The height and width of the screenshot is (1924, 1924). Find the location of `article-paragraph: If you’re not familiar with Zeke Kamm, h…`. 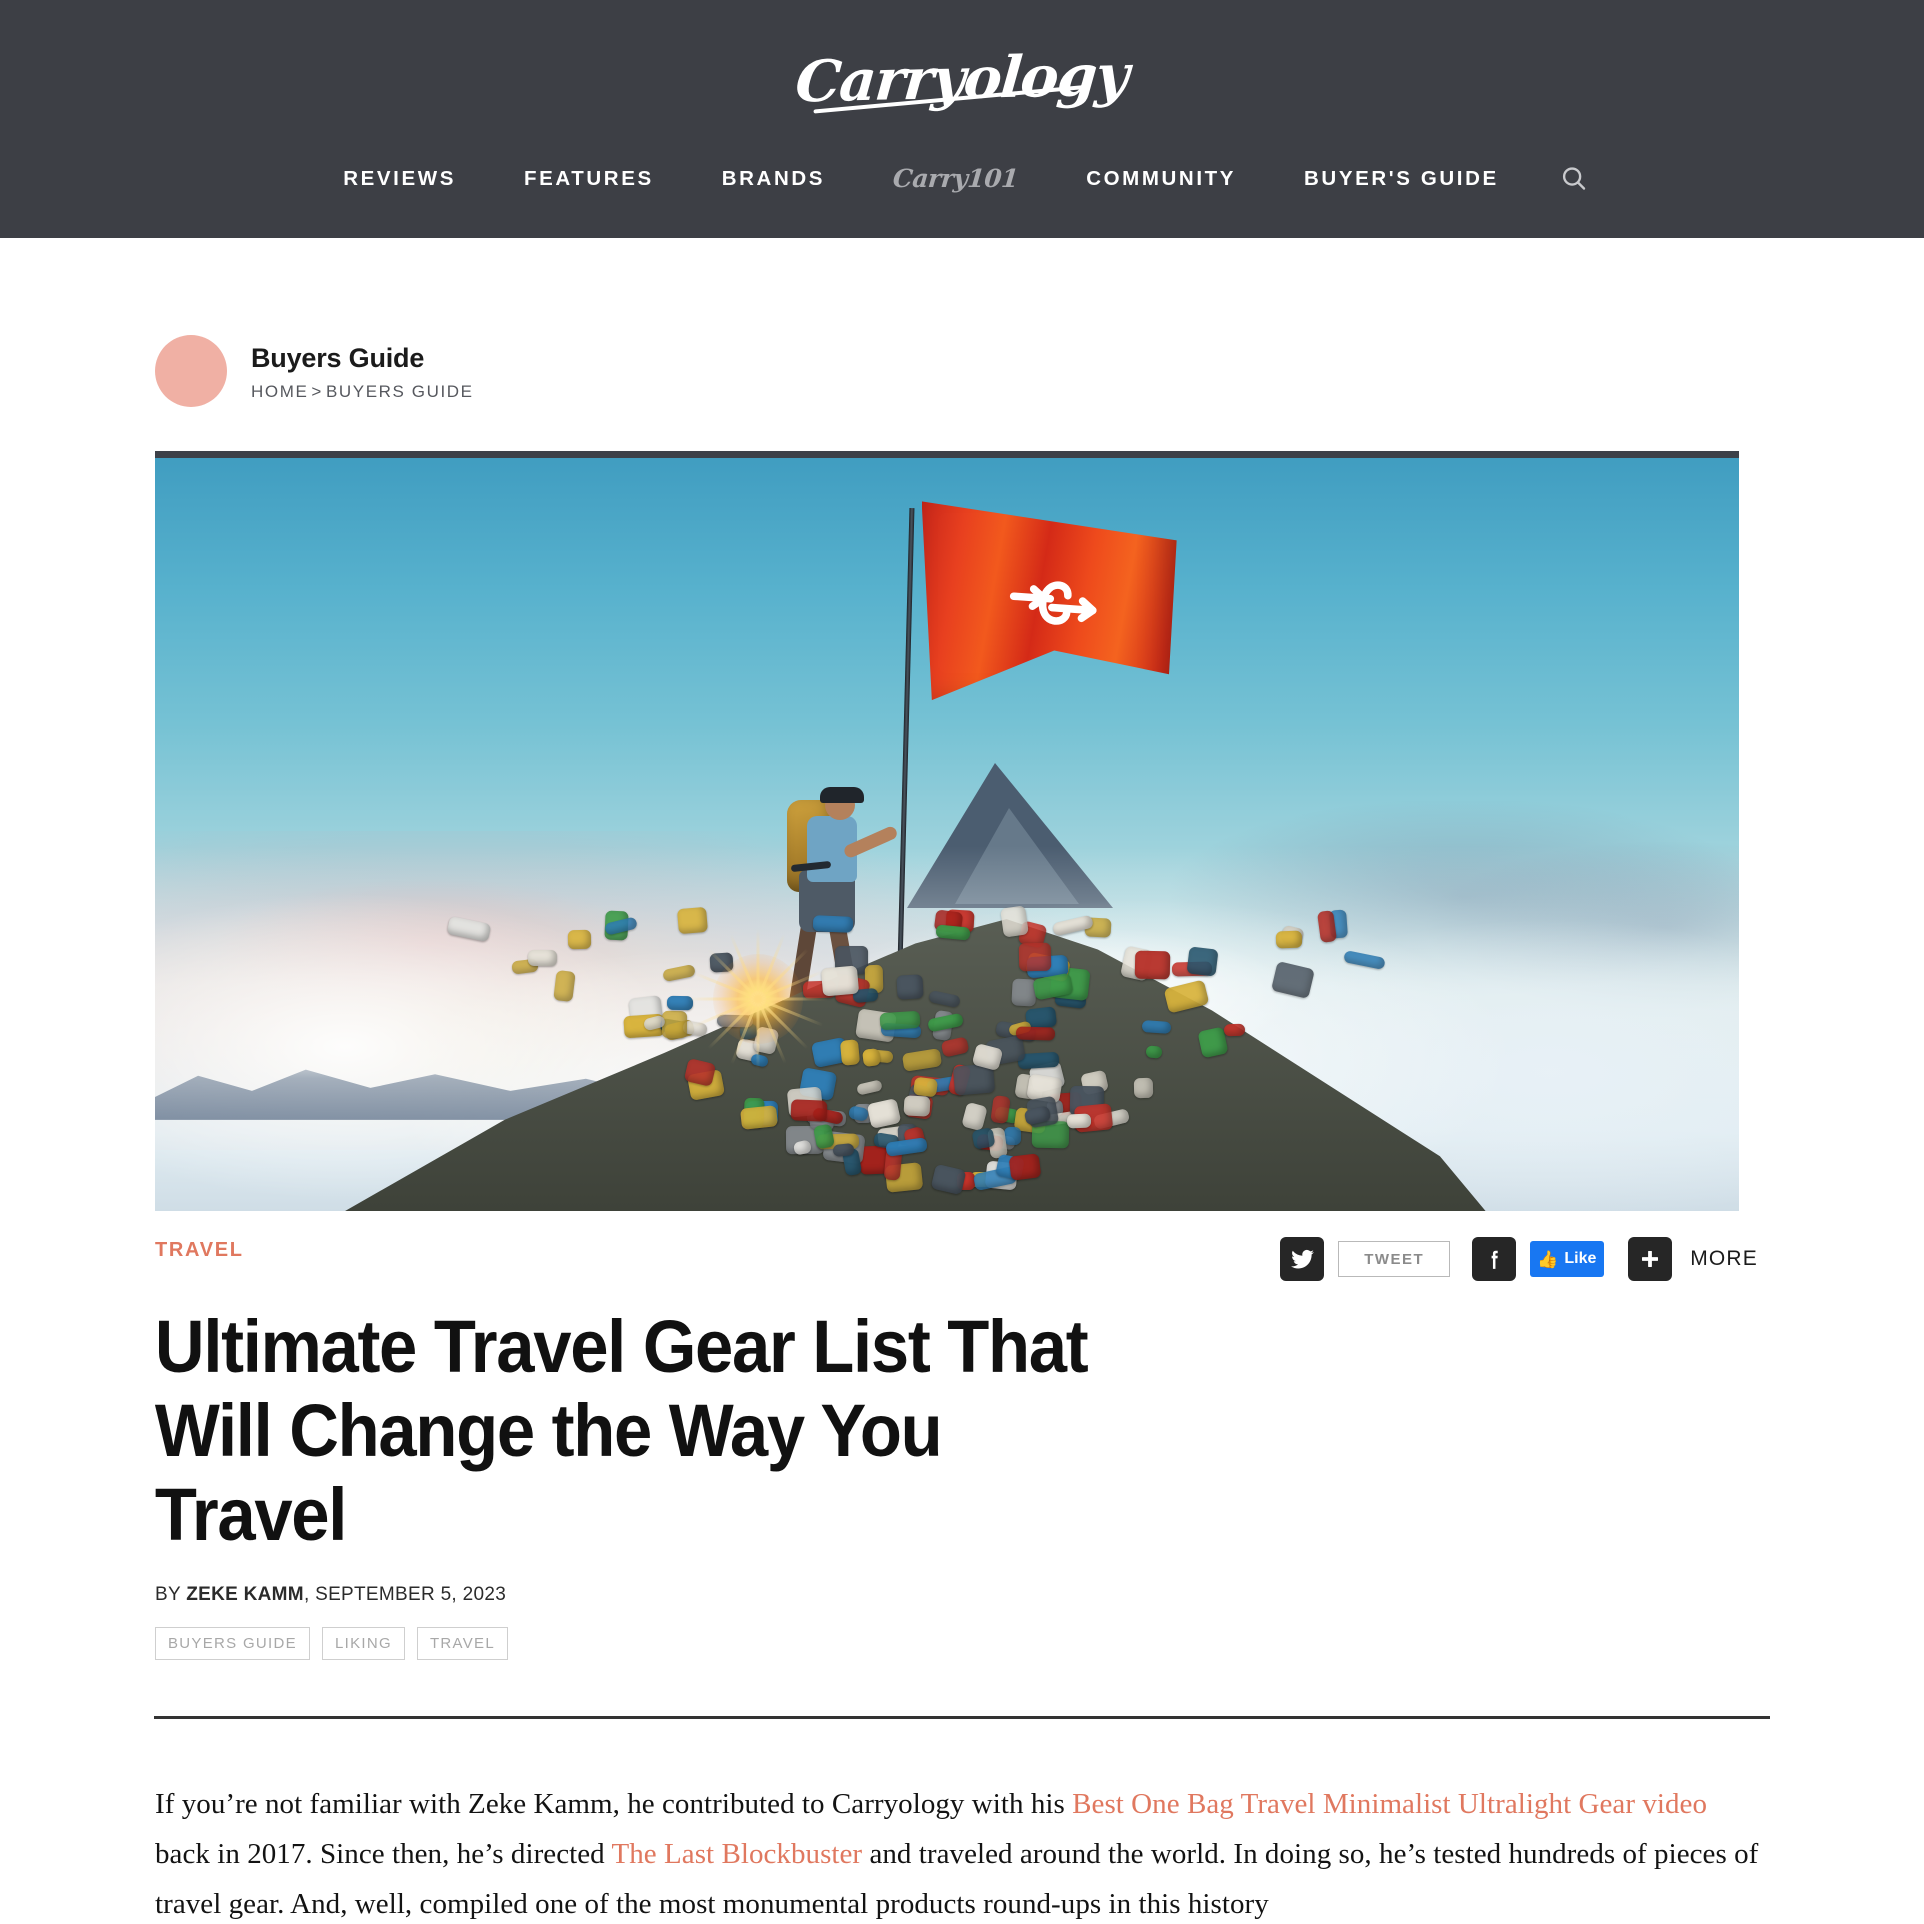

article-paragraph: If you’re not familiar with Zeke Kamm, h… is located at coordinates (961, 1851).